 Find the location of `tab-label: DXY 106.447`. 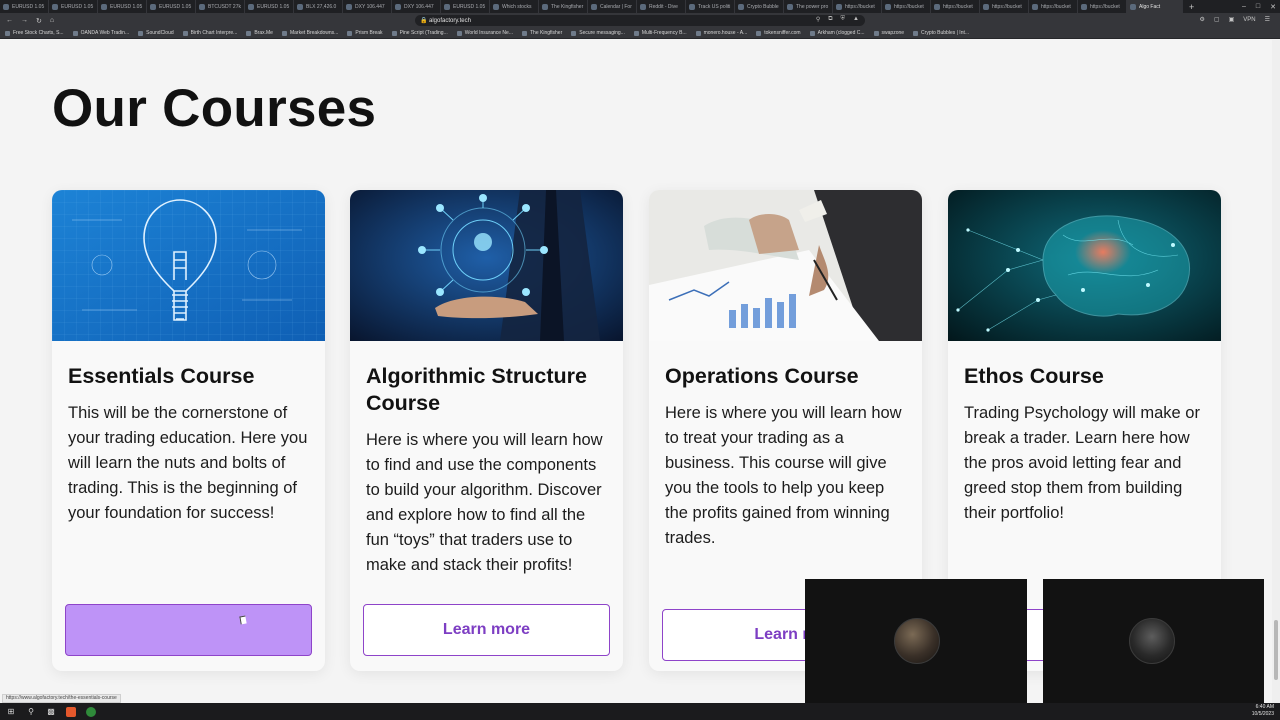

tab-label: DXY 106.447 is located at coordinates (370, 6).